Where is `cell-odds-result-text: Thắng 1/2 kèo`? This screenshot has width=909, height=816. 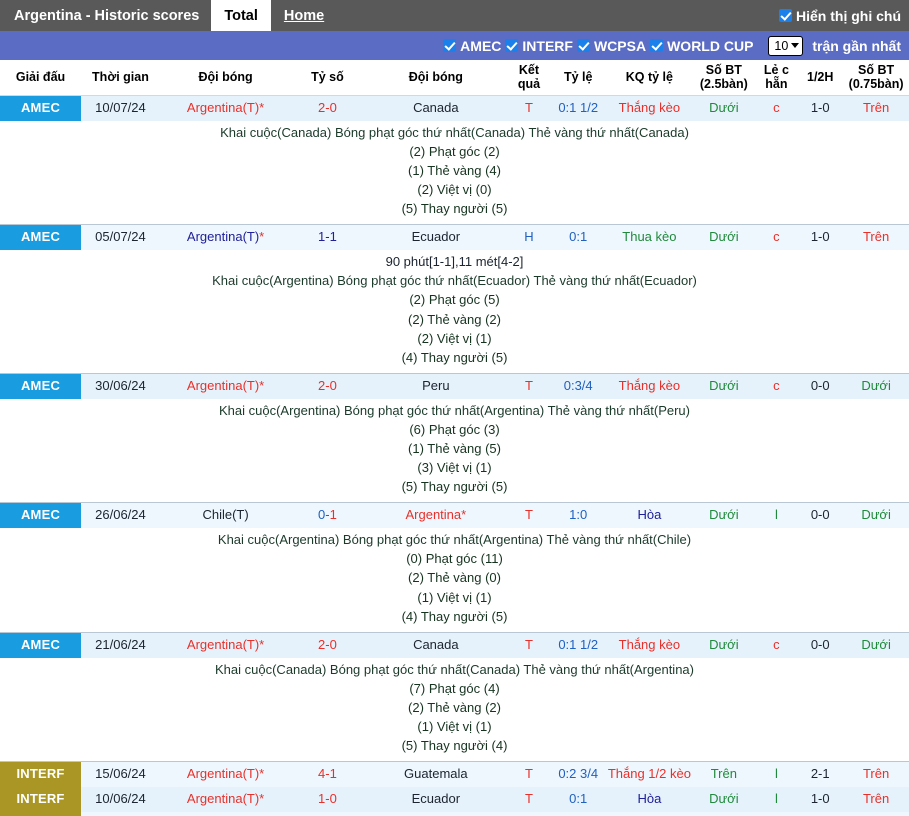
cell-odds-result-text: Thắng 1/2 kèo is located at coordinates (649, 774).